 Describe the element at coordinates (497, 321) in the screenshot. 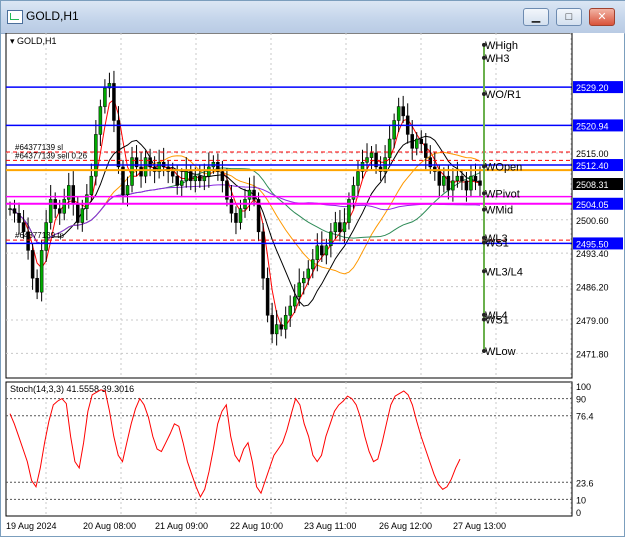

I see `level-label: WS1` at that location.